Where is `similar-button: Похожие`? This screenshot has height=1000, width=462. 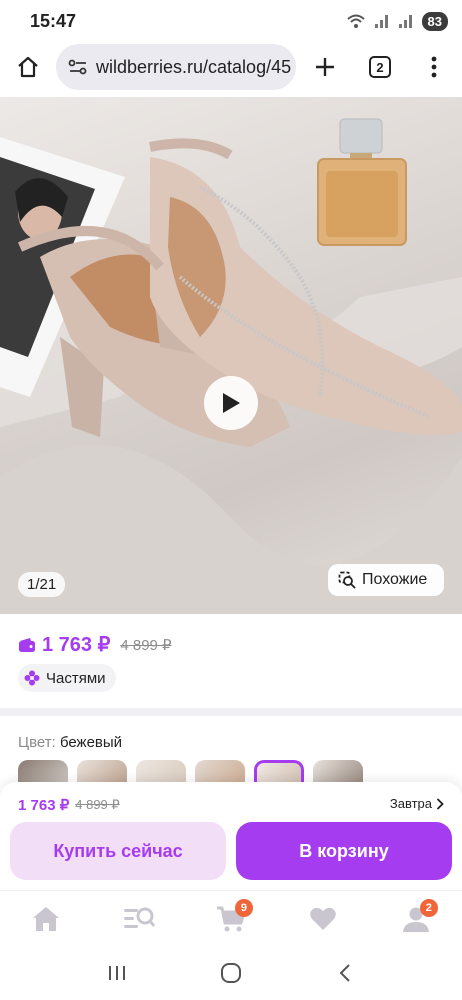 similar-button: Похожие is located at coordinates (386, 580).